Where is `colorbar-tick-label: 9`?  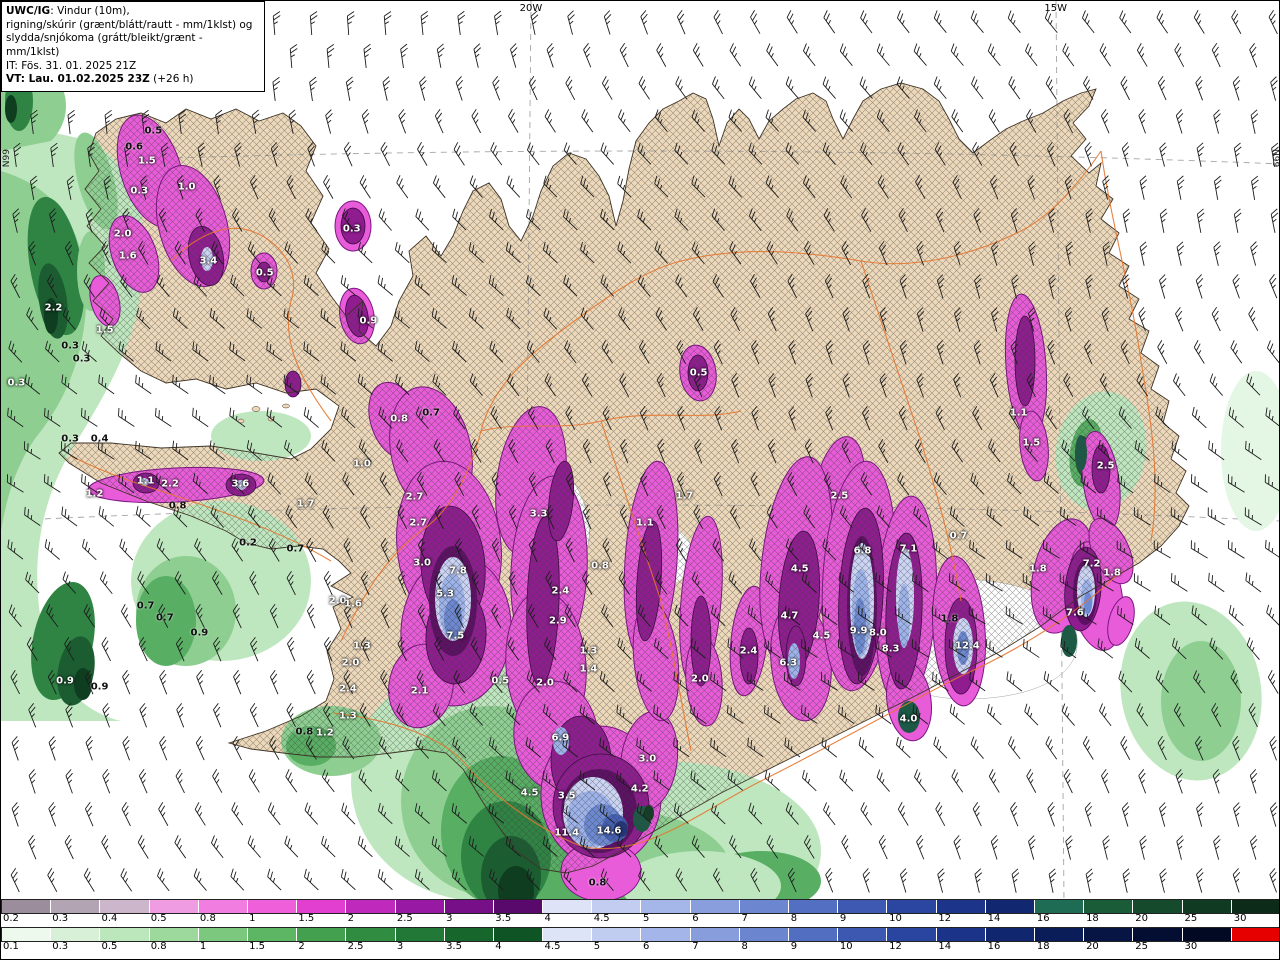
colorbar-tick-label: 9 is located at coordinates (794, 946).